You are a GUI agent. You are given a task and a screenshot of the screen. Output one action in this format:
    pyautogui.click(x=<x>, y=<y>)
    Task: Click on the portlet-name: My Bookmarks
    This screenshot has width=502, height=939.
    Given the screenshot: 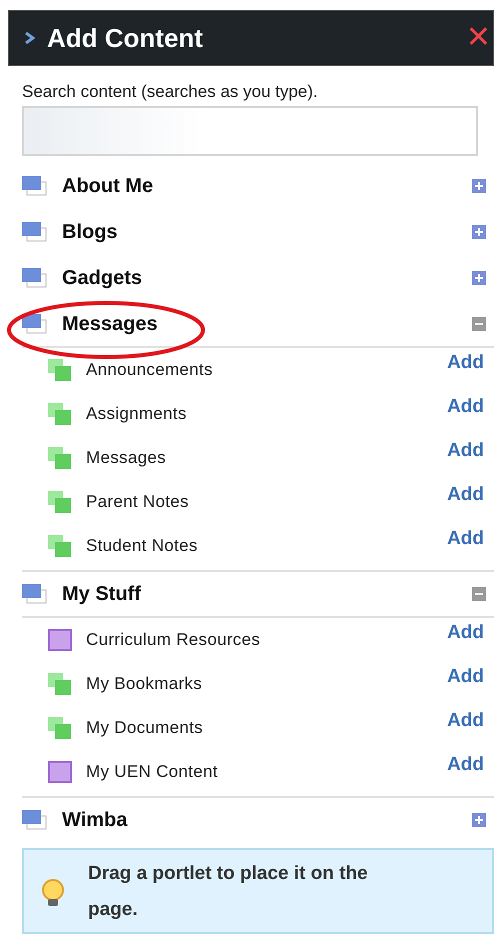 What is the action you would take?
    pyautogui.click(x=145, y=684)
    